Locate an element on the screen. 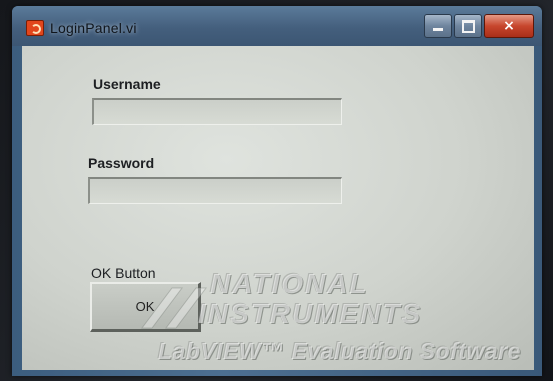 The height and width of the screenshot is (381, 553). watermark-line-1: NATIONAL is located at coordinates (289, 283).